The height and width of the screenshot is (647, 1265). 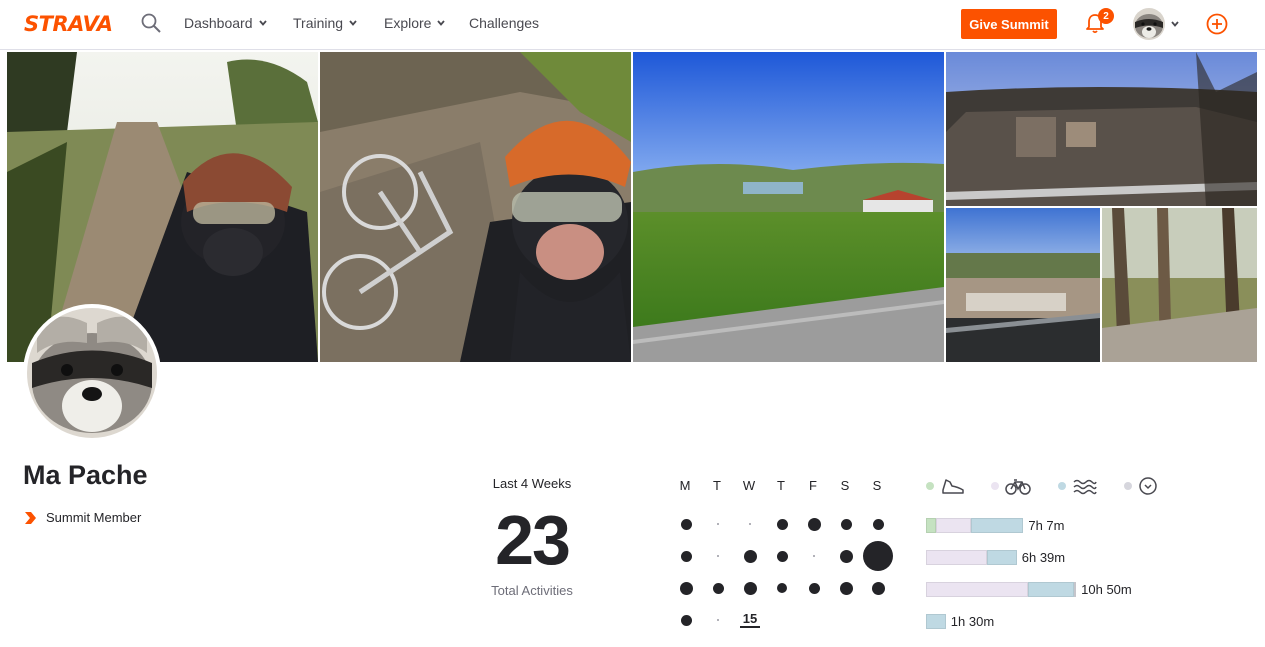 I want to click on sport-swim, so click(x=1078, y=486).